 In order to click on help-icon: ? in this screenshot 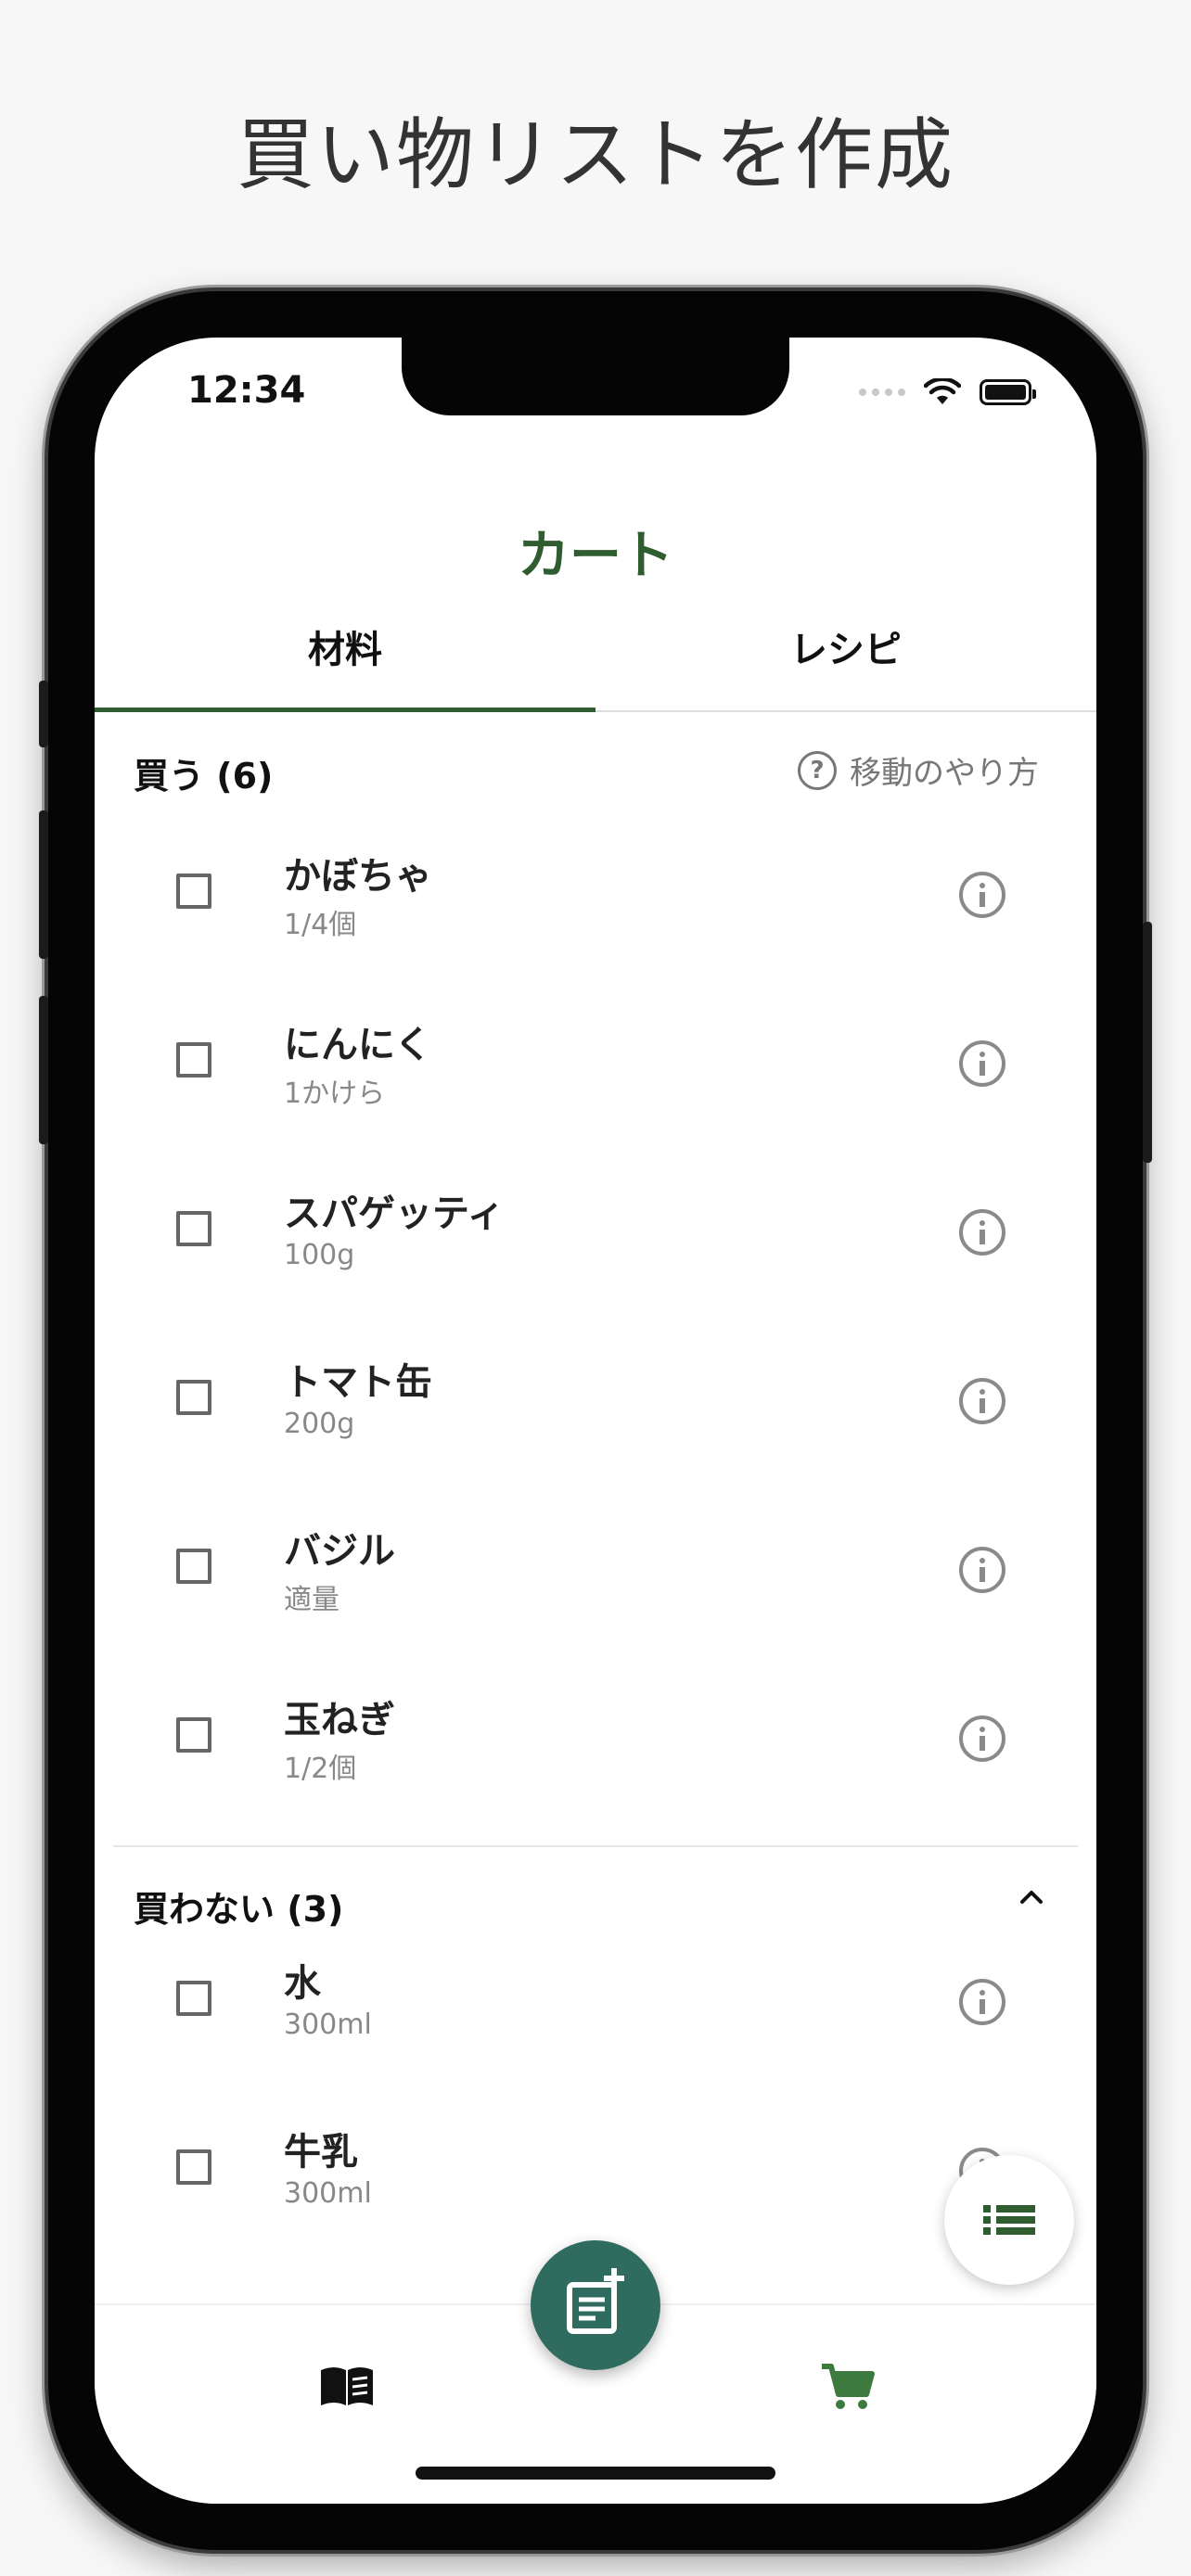, I will do `click(817, 770)`.